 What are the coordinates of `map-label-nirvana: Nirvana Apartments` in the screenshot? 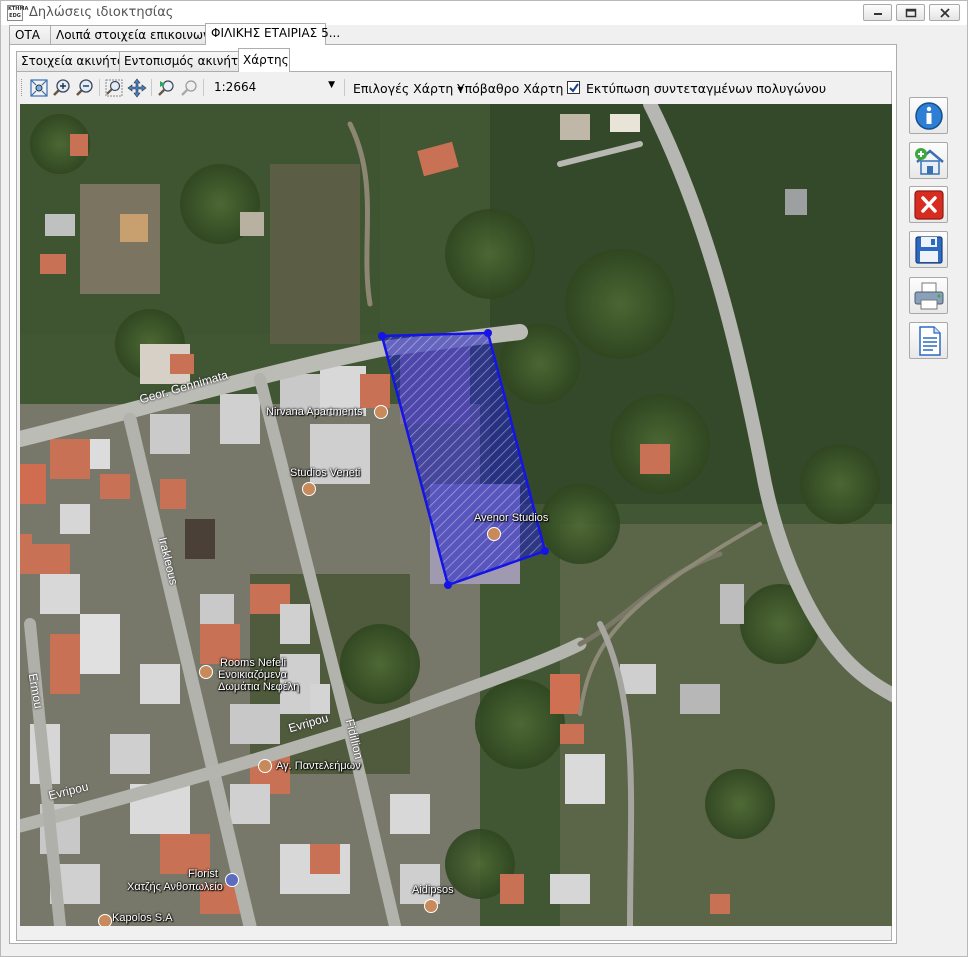 It's located at (314, 412).